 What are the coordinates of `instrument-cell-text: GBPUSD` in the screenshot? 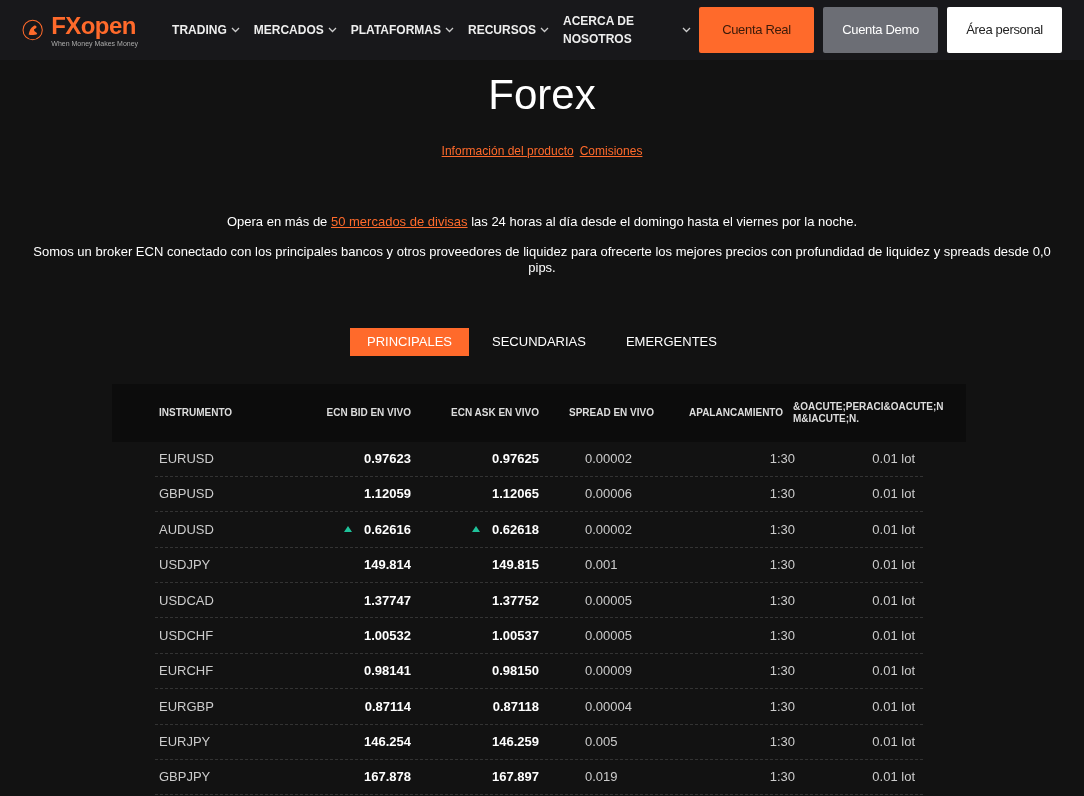 It's located at (186, 494).